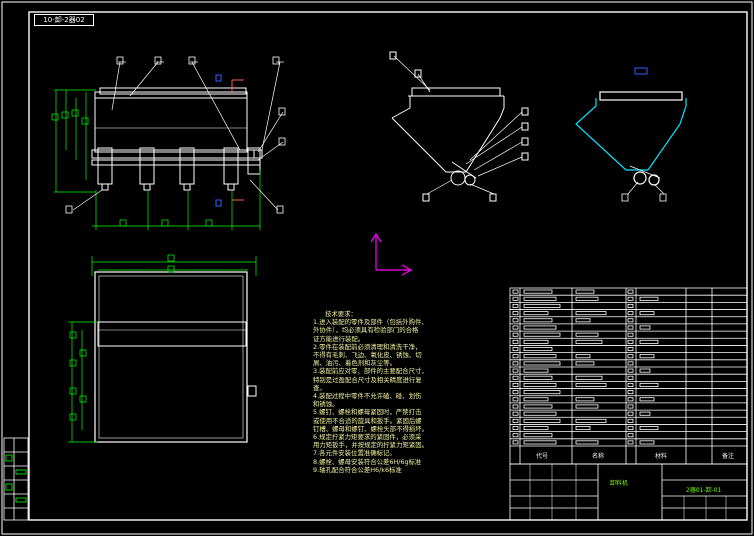 The height and width of the screenshot is (536, 754). Describe the element at coordinates (326, 404) in the screenshot. I see `note-line: 和锈蚀。` at that location.